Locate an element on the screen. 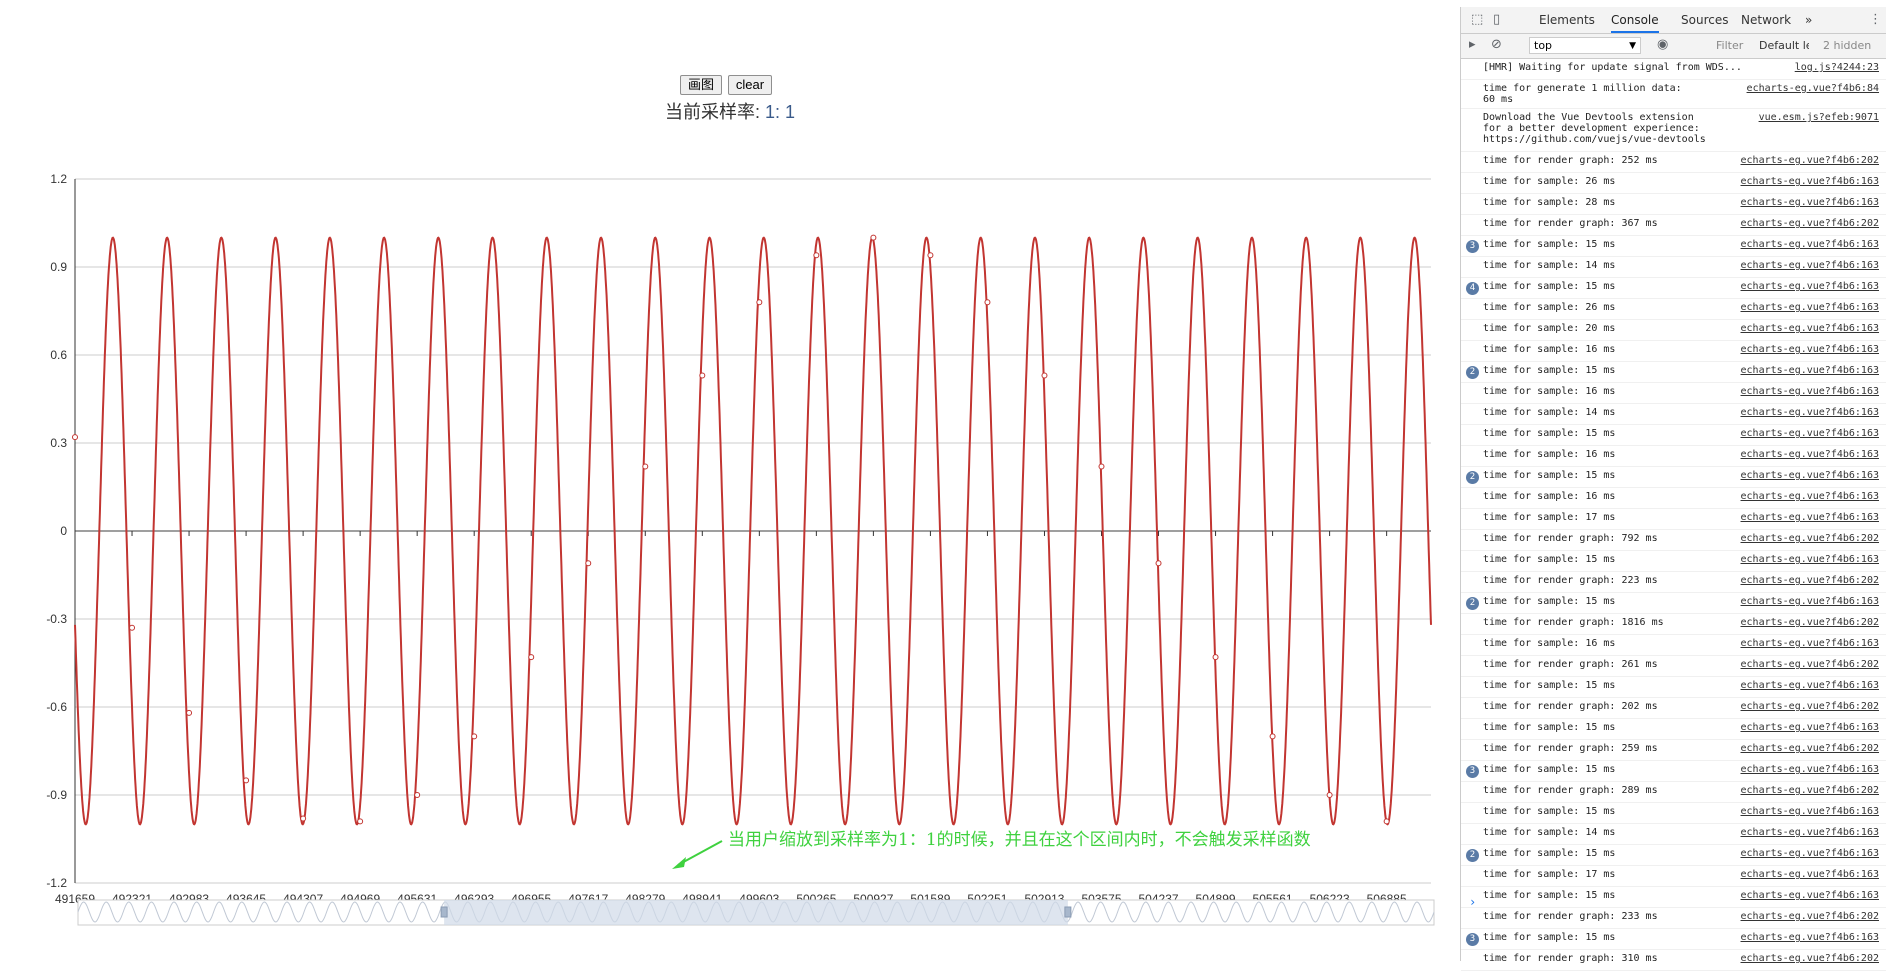 The height and width of the screenshot is (971, 1886). y-tick-label: -0.9 is located at coordinates (56, 795).